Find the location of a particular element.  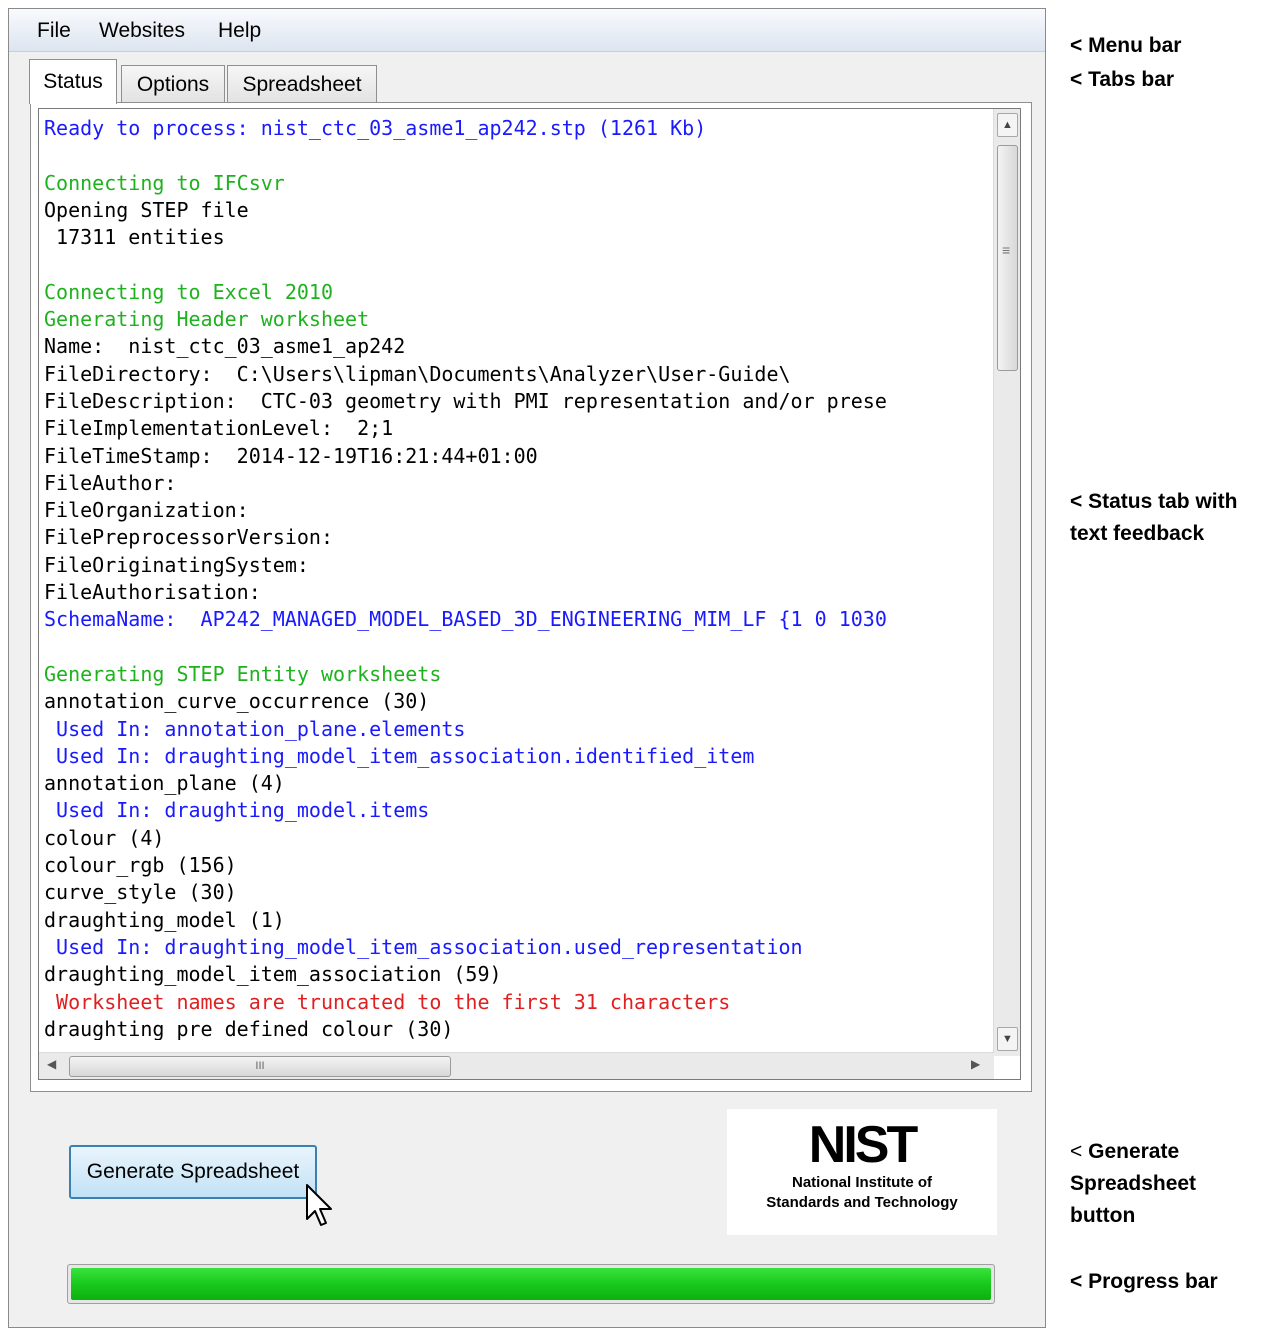

annotation-tabs-bar: < Tabs bar is located at coordinates (1122, 79).